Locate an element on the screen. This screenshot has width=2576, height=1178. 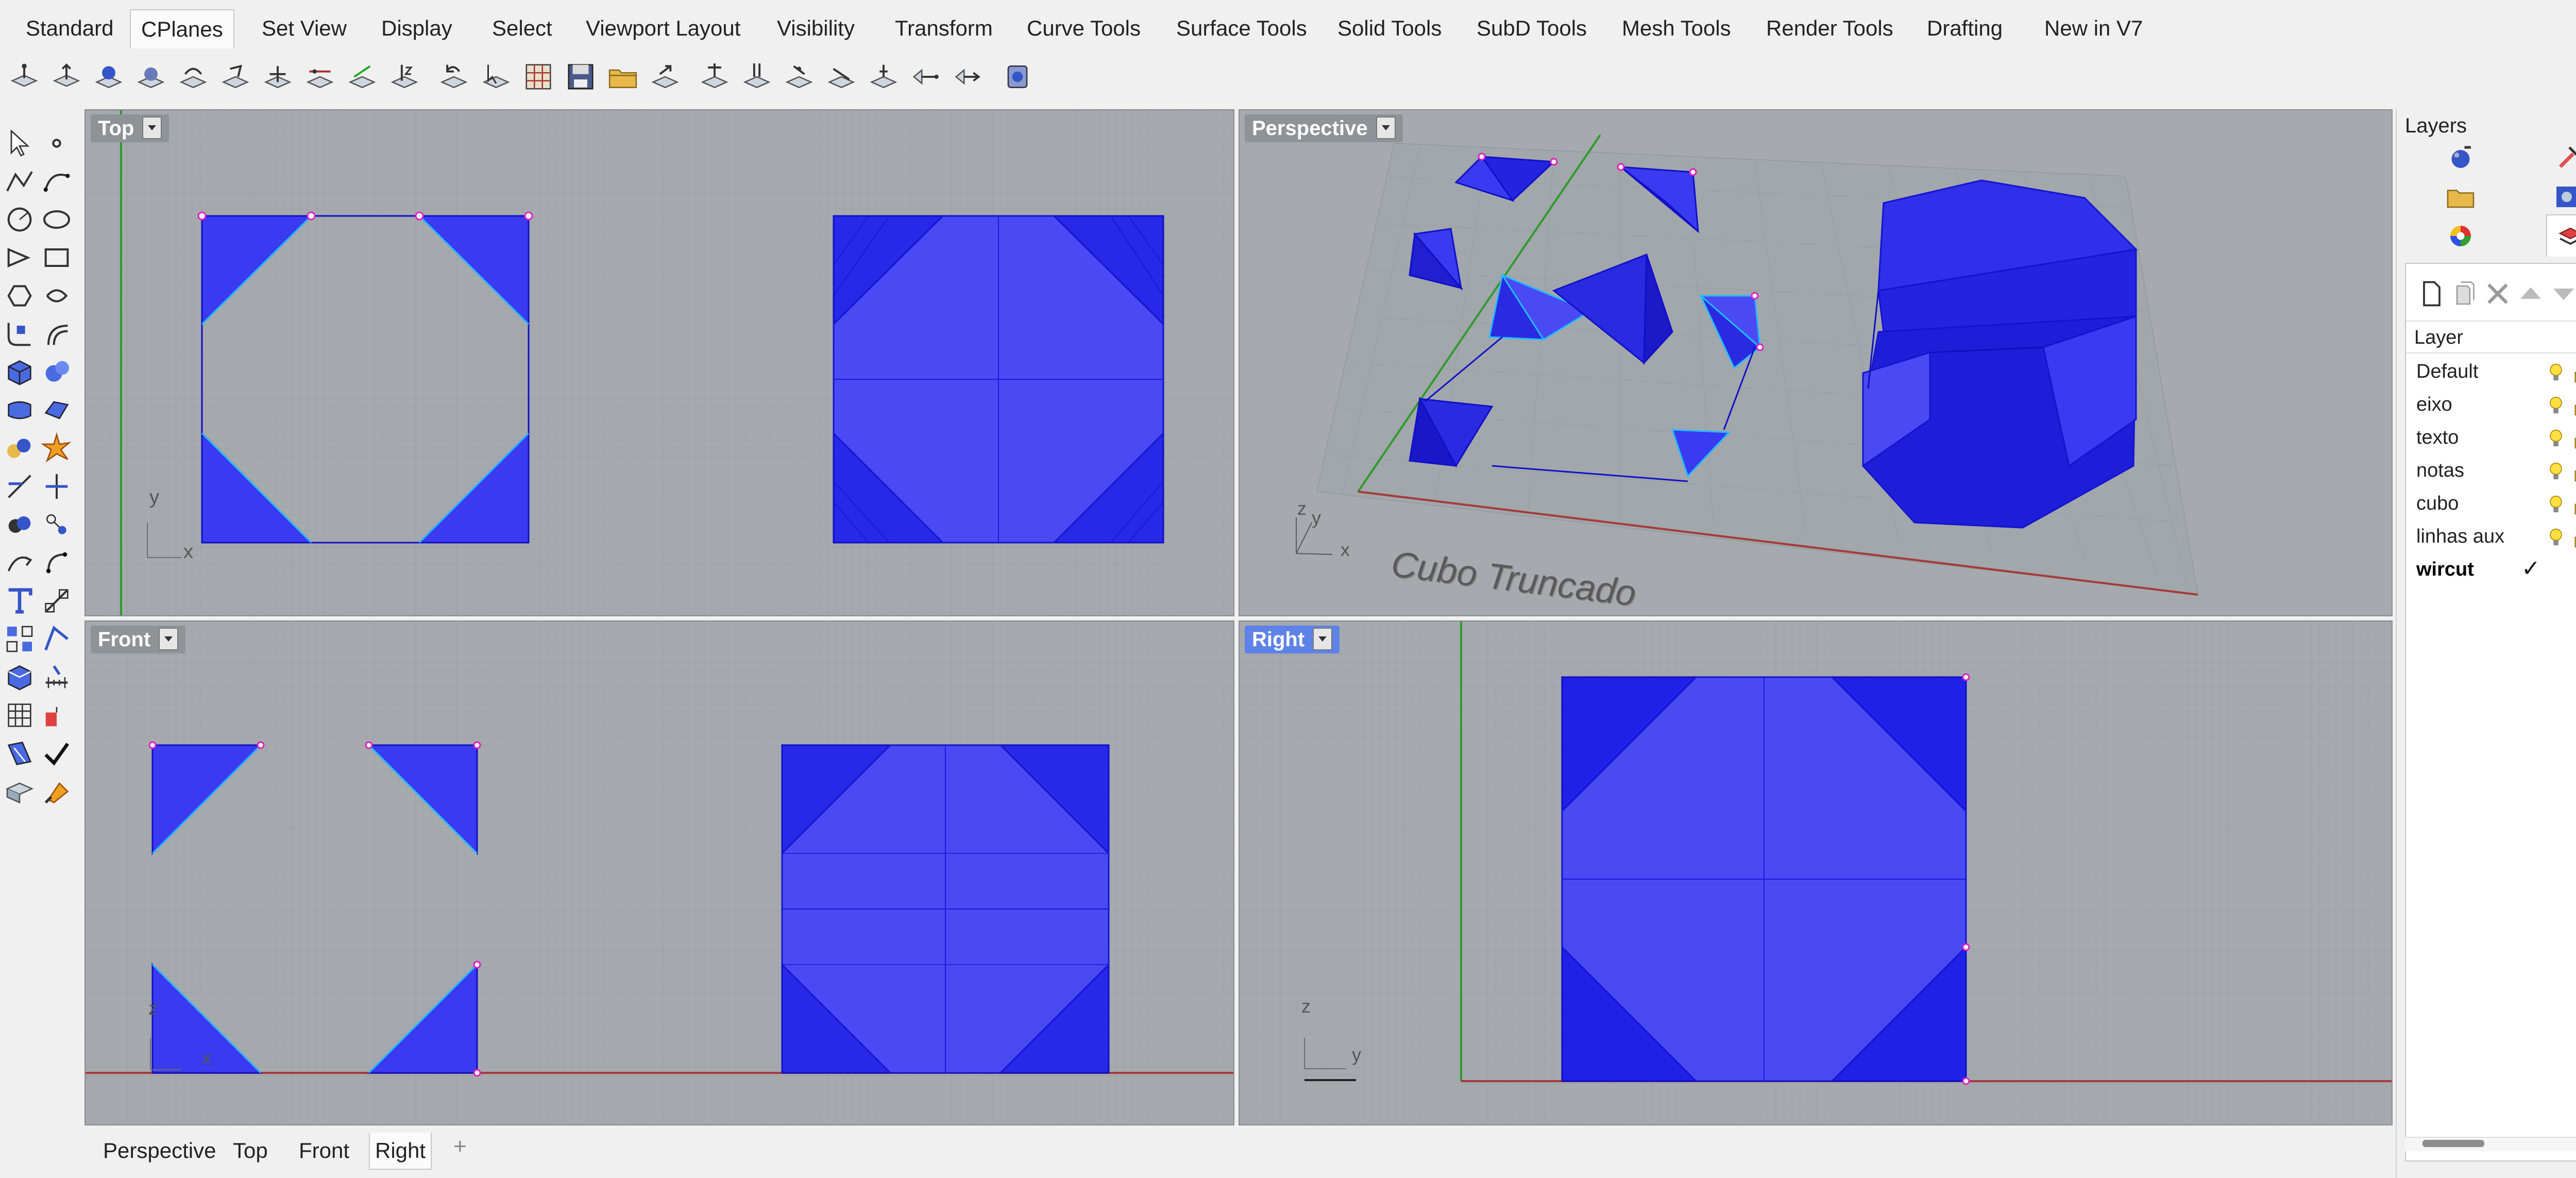
viewport-title-top: Top is located at coordinates (130, 128).